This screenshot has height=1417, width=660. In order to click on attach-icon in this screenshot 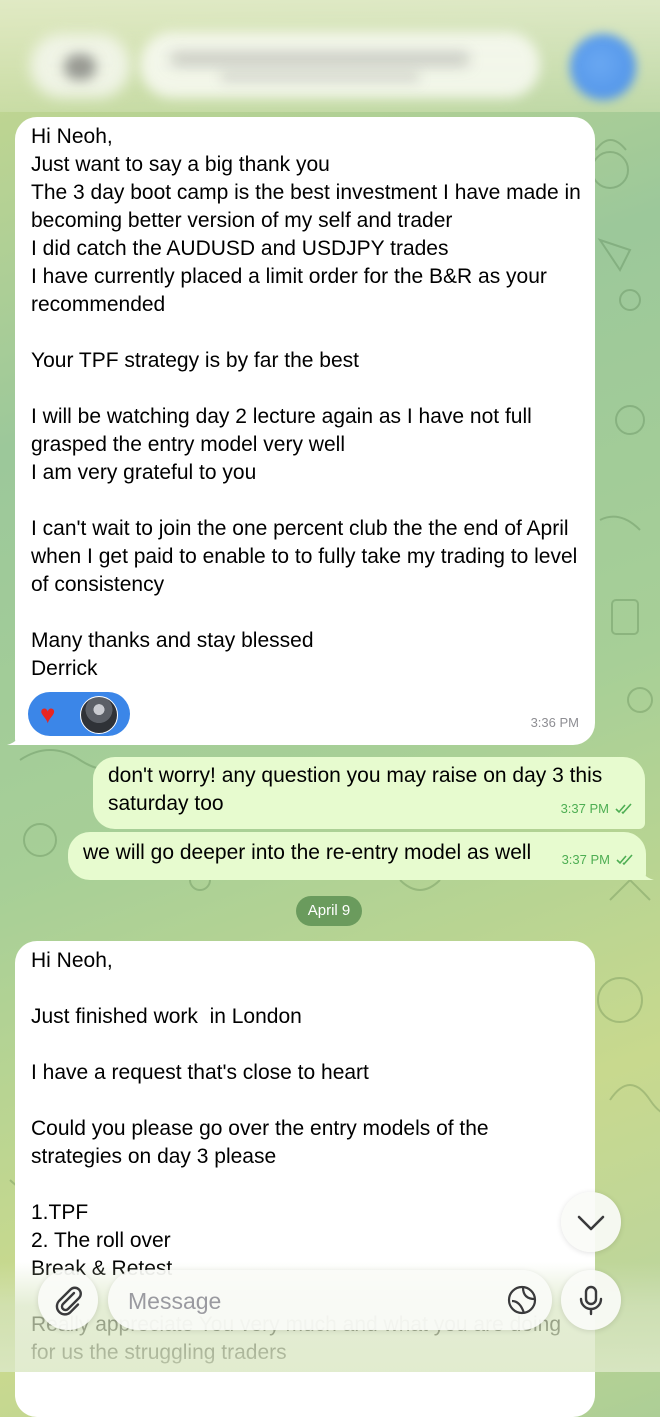, I will do `click(68, 1301)`.